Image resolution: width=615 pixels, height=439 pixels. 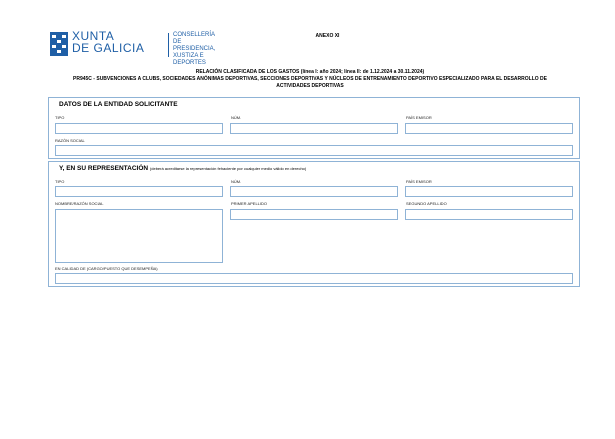 What do you see at coordinates (236, 181) in the screenshot?
I see `rep-num-label: NÚM.` at bounding box center [236, 181].